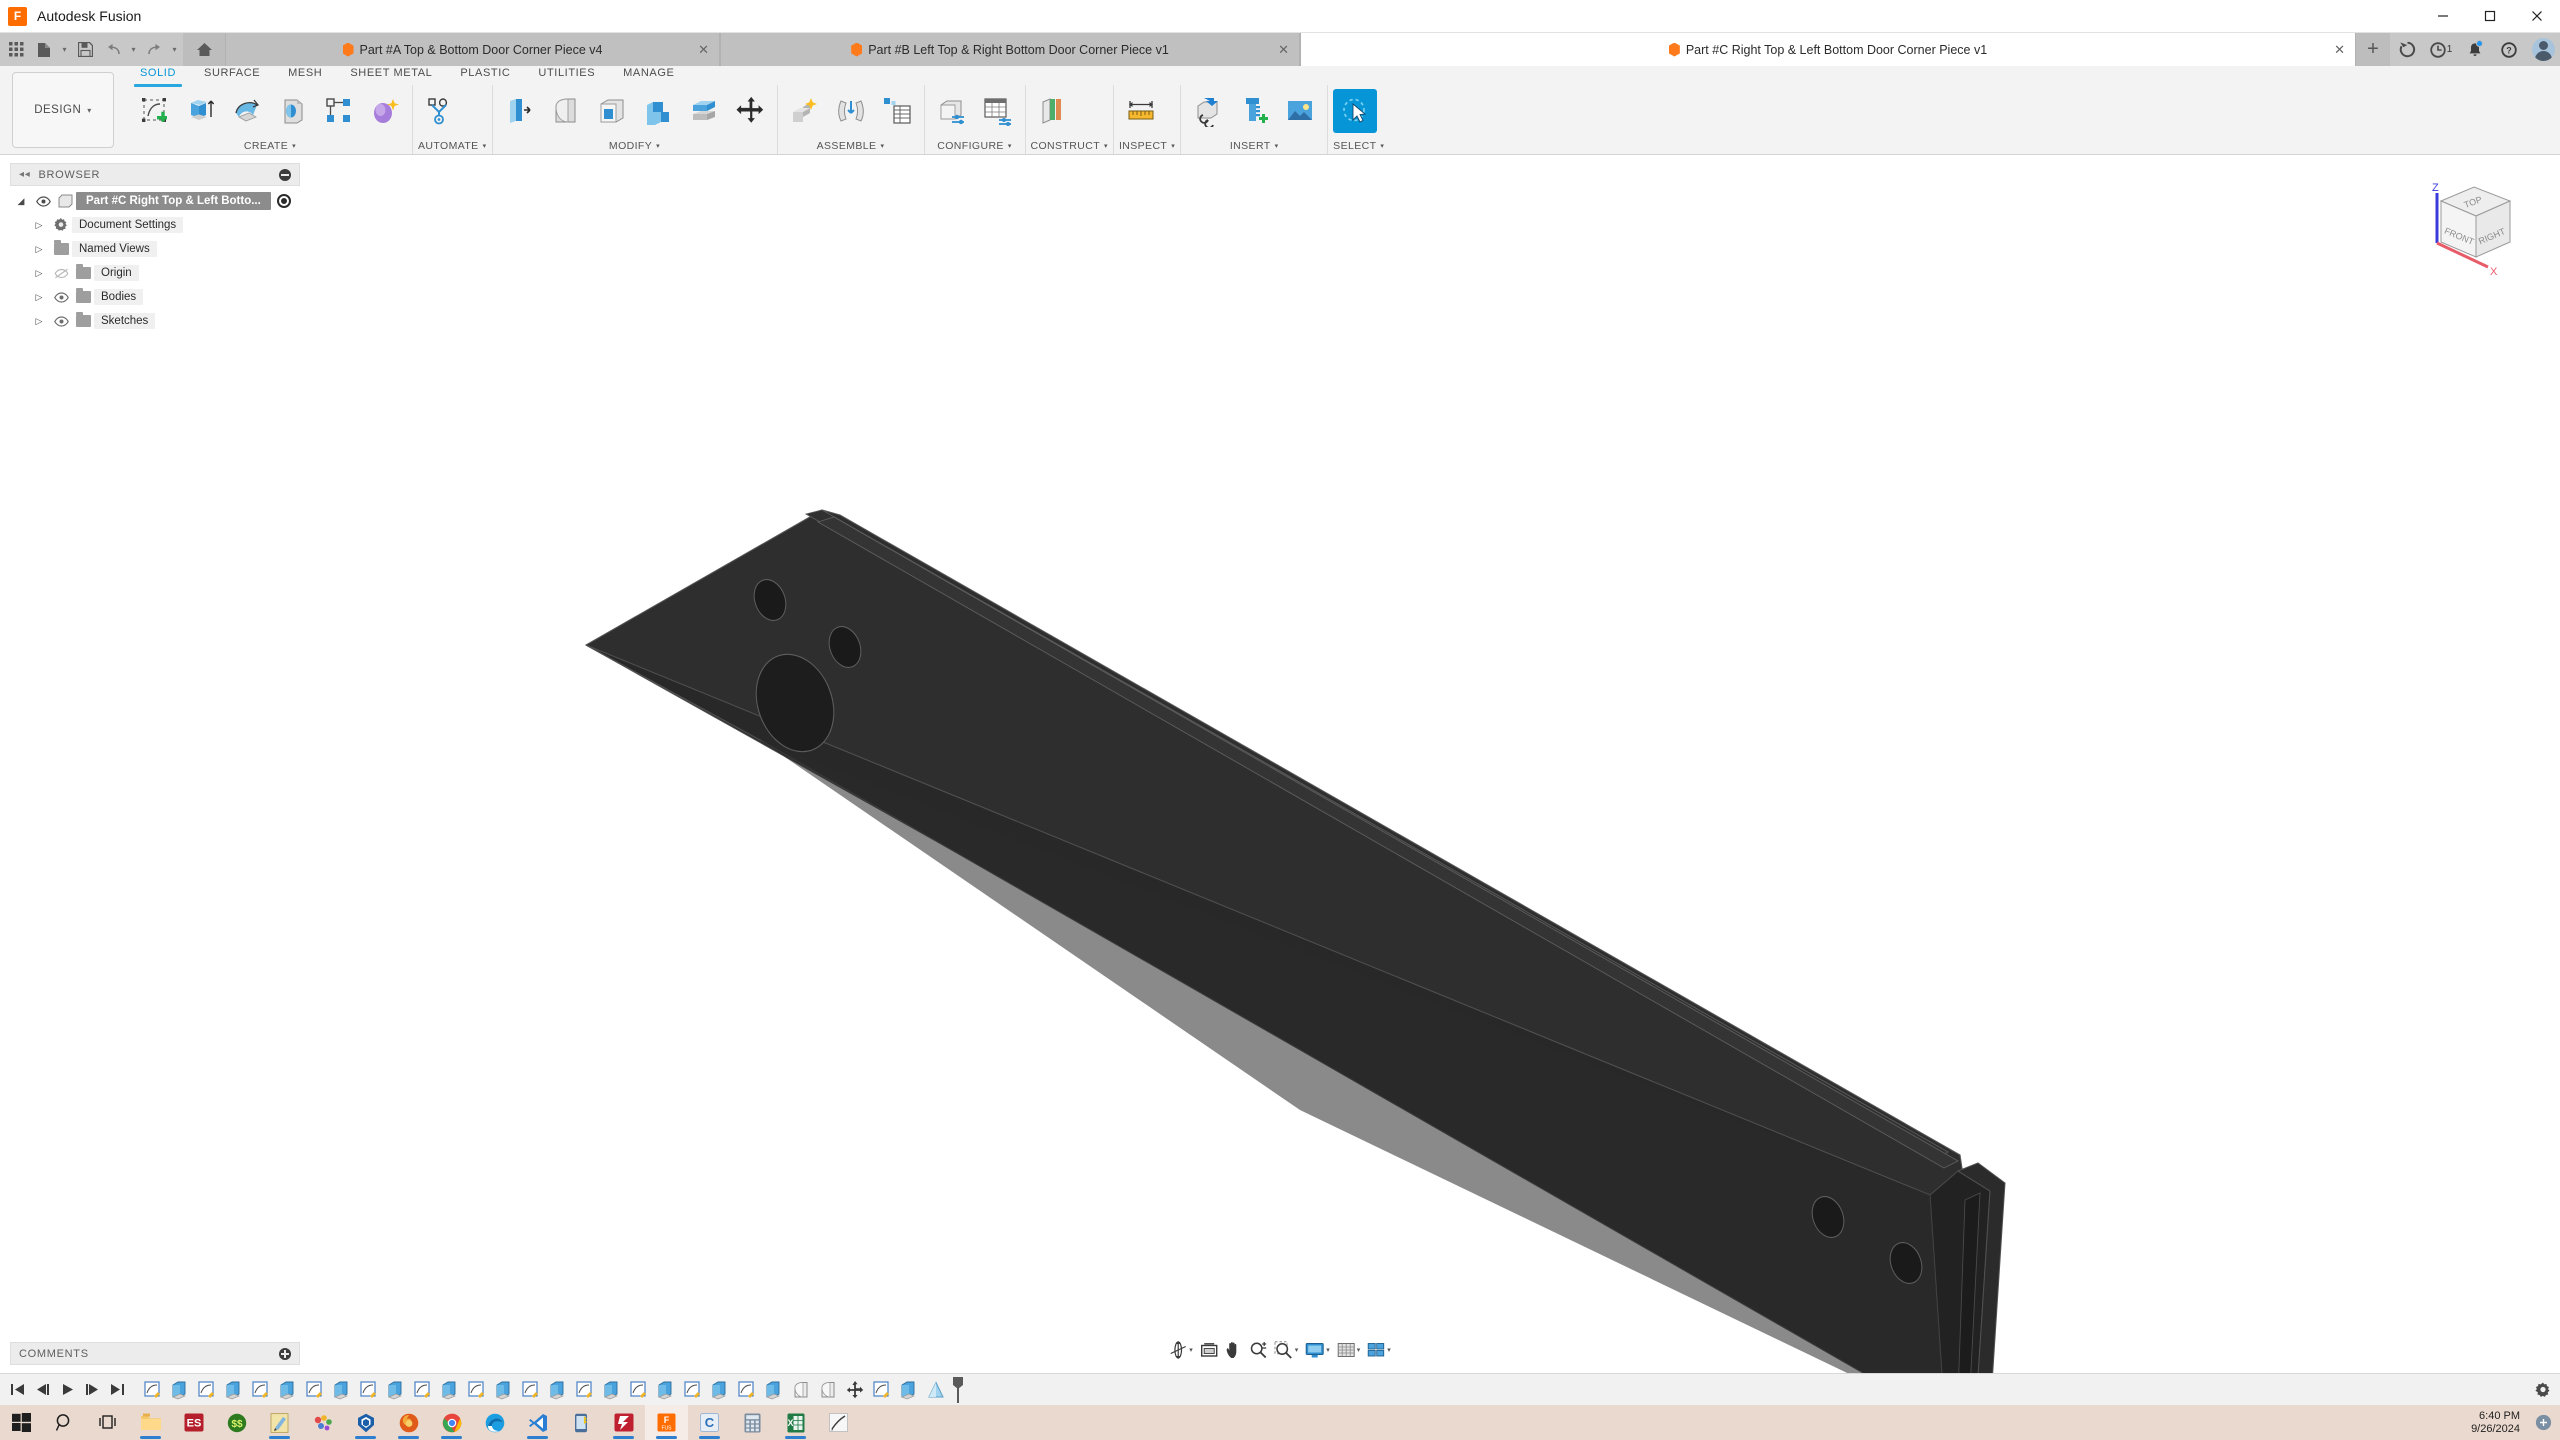  I want to click on help-button: ?, so click(2509, 49).